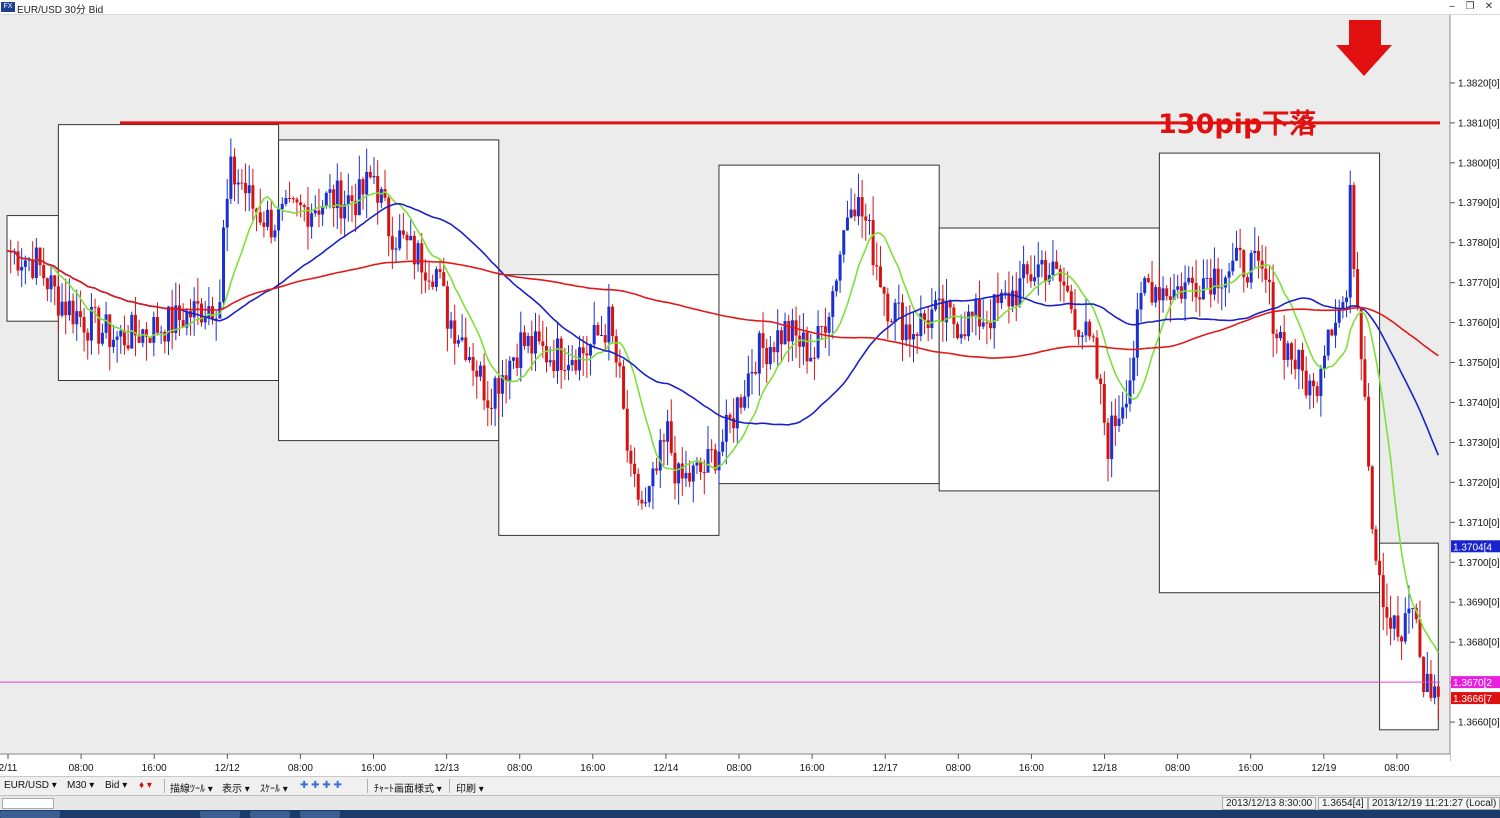 This screenshot has width=1500, height=818. I want to click on price-type-dropdown: Bid ▾, so click(116, 785).